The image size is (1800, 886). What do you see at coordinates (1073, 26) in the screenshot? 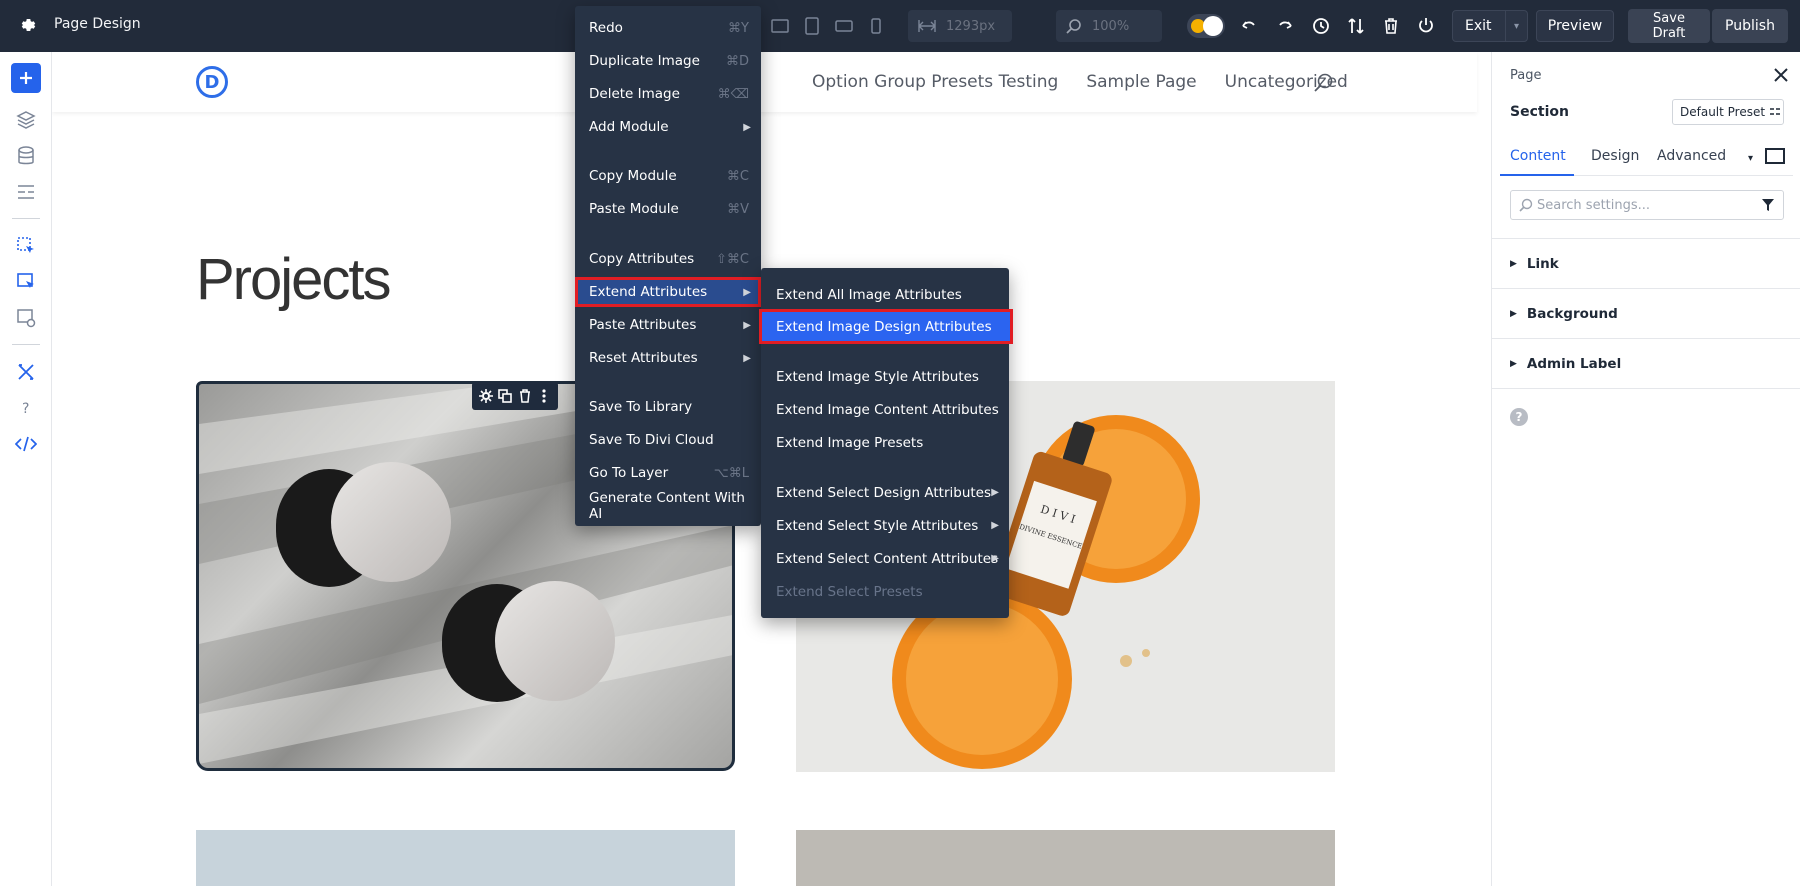
I see `zoom-search-icon` at bounding box center [1073, 26].